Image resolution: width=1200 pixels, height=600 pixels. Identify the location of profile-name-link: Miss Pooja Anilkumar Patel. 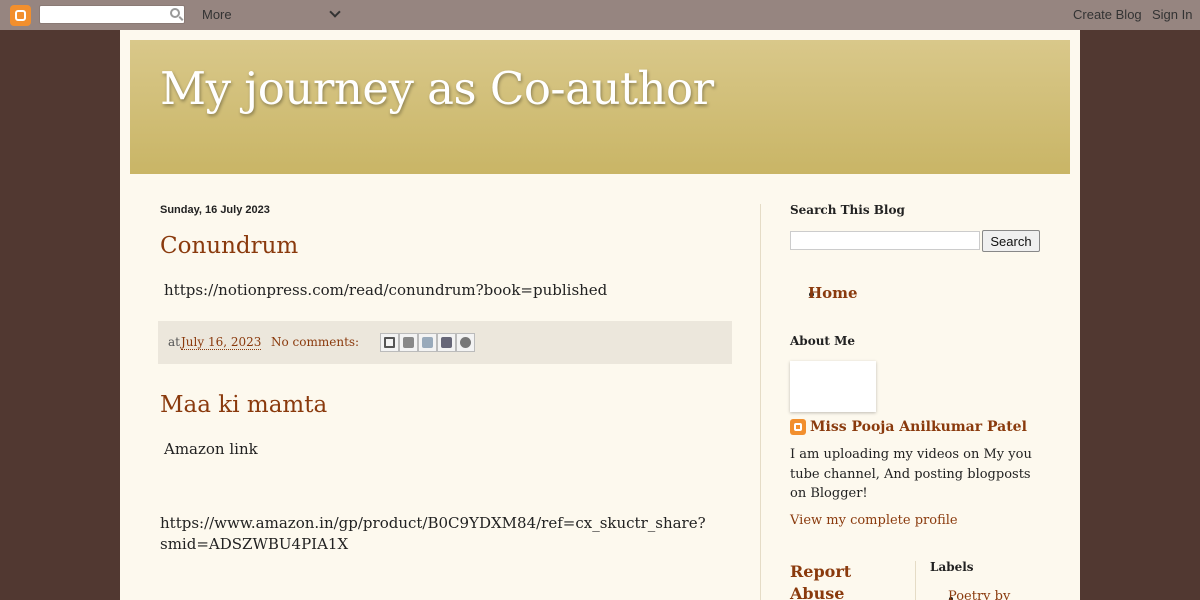
(918, 427).